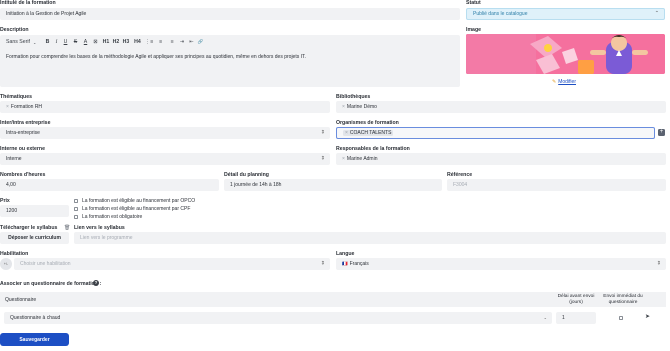 This screenshot has height=351, width=670. I want to click on heading-4-icon: H4, so click(137, 42).